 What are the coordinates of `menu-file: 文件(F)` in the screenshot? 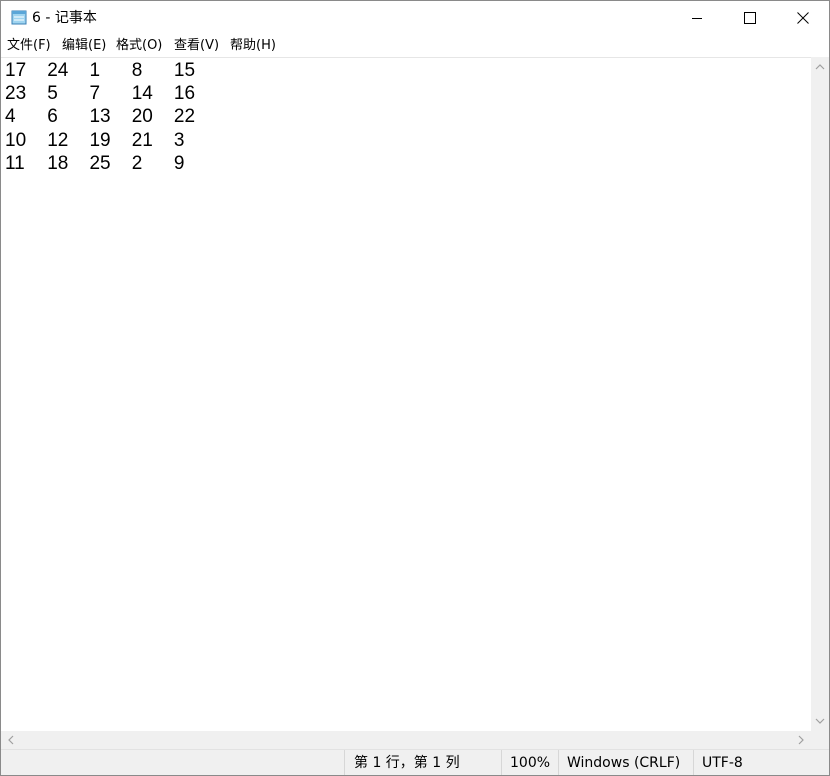 It's located at (29, 46).